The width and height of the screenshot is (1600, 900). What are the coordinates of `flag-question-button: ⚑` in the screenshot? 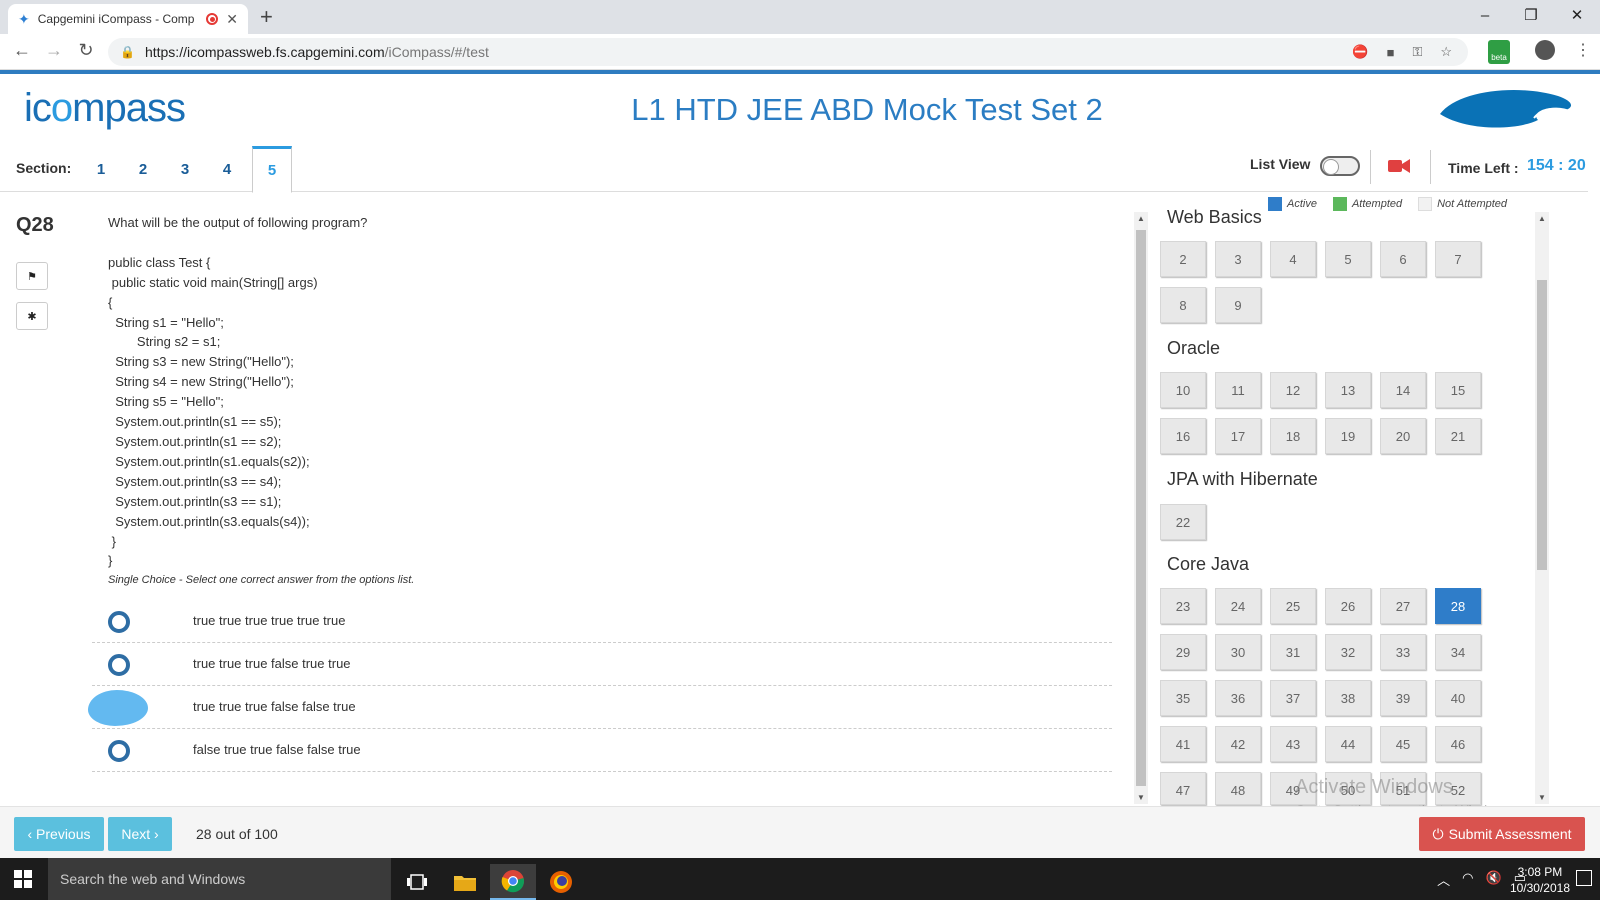 It's located at (32, 276).